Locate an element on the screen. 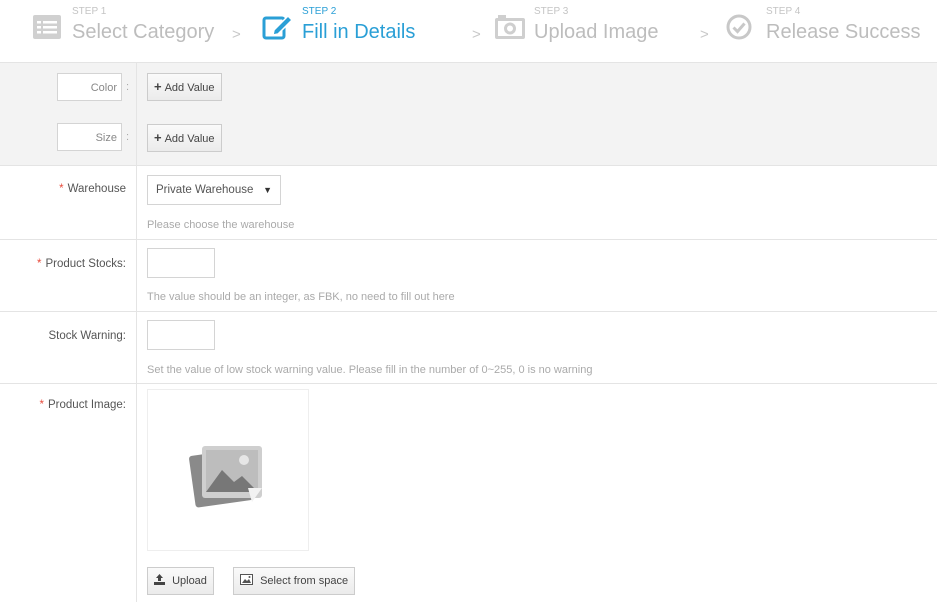 This screenshot has height=602, width=937. step-title: Fill in Details is located at coordinates (359, 32).